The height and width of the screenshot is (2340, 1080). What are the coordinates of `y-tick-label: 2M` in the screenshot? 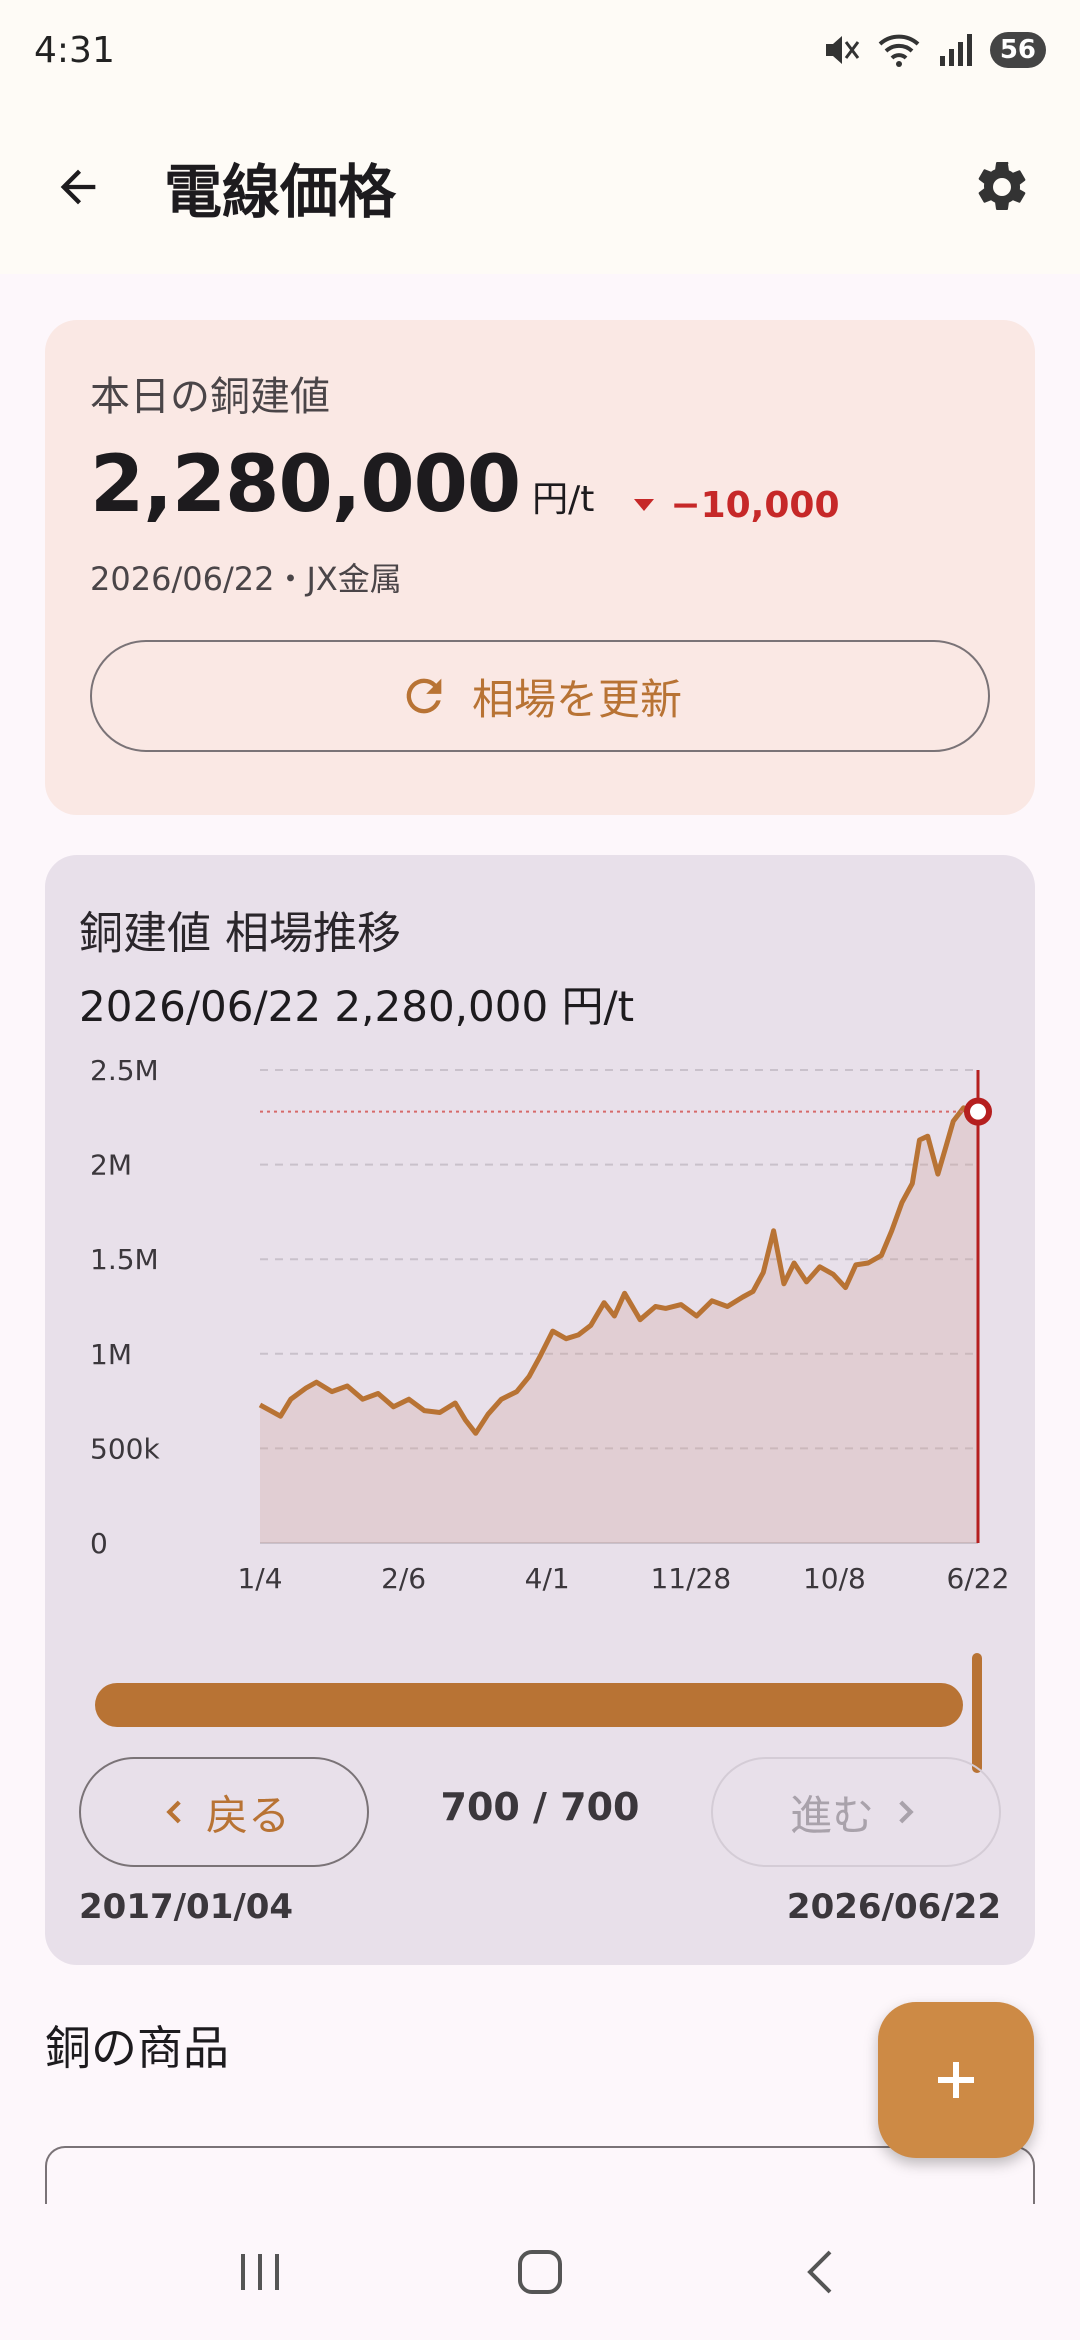 It's located at (111, 1165).